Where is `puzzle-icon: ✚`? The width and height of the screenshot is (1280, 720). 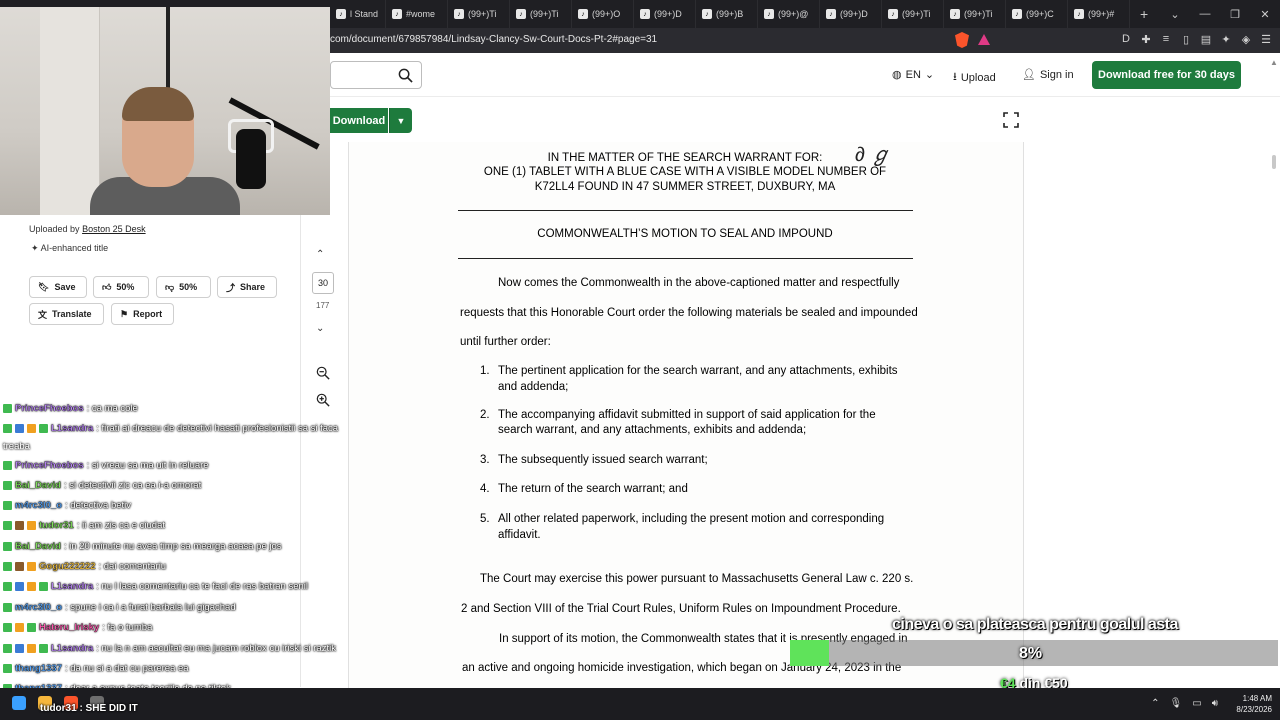
puzzle-icon: ✚ is located at coordinates (1146, 39).